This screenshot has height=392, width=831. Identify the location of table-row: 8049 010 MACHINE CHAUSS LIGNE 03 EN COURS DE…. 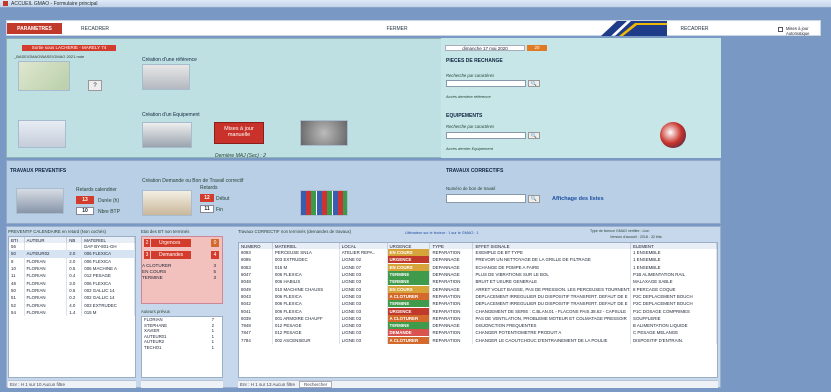
(478, 289).